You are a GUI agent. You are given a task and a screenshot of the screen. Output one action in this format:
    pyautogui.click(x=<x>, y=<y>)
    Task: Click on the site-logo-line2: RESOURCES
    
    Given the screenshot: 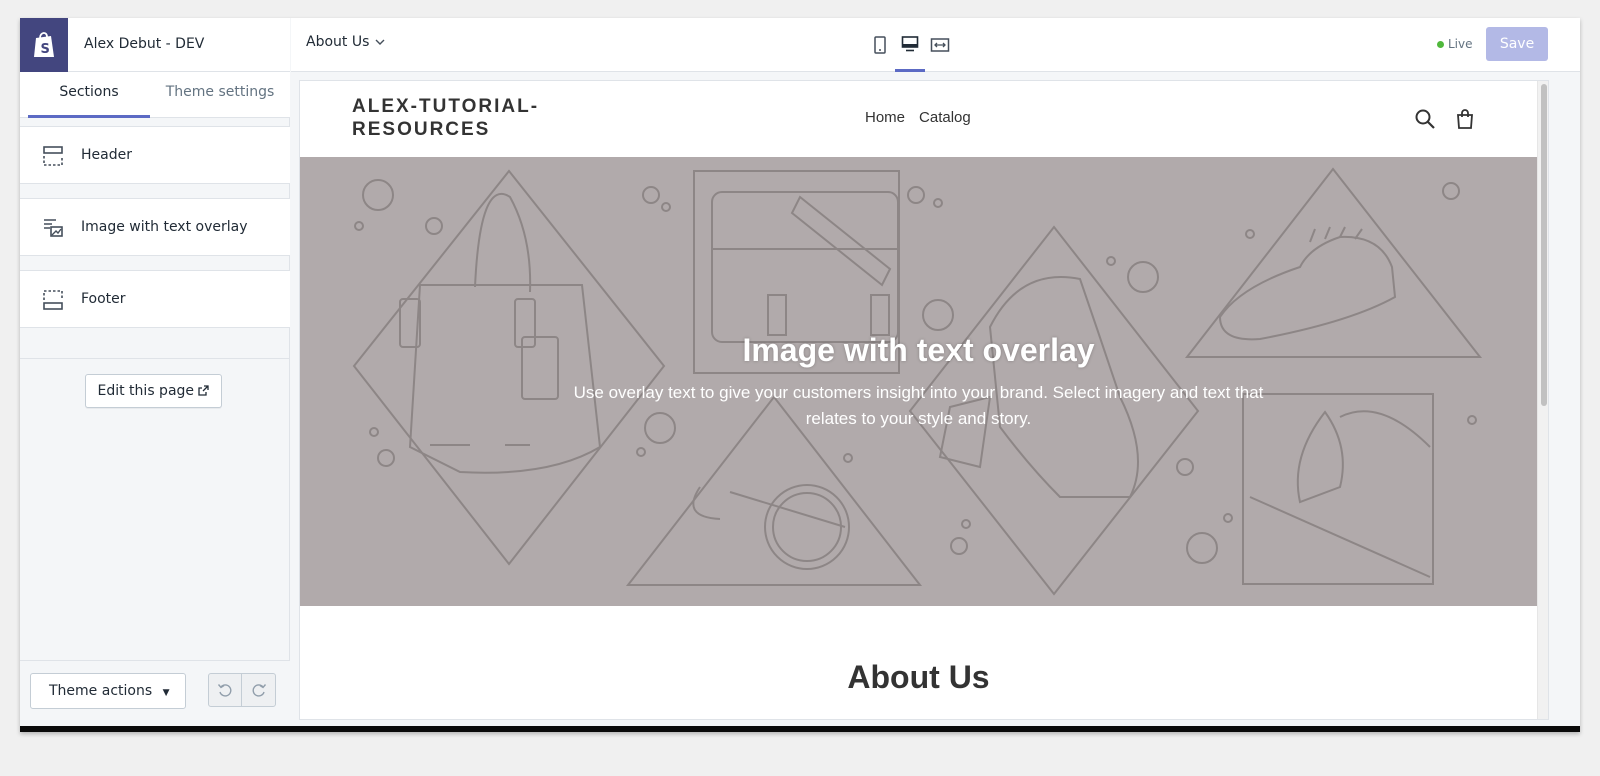 What is the action you would take?
    pyautogui.click(x=421, y=129)
    